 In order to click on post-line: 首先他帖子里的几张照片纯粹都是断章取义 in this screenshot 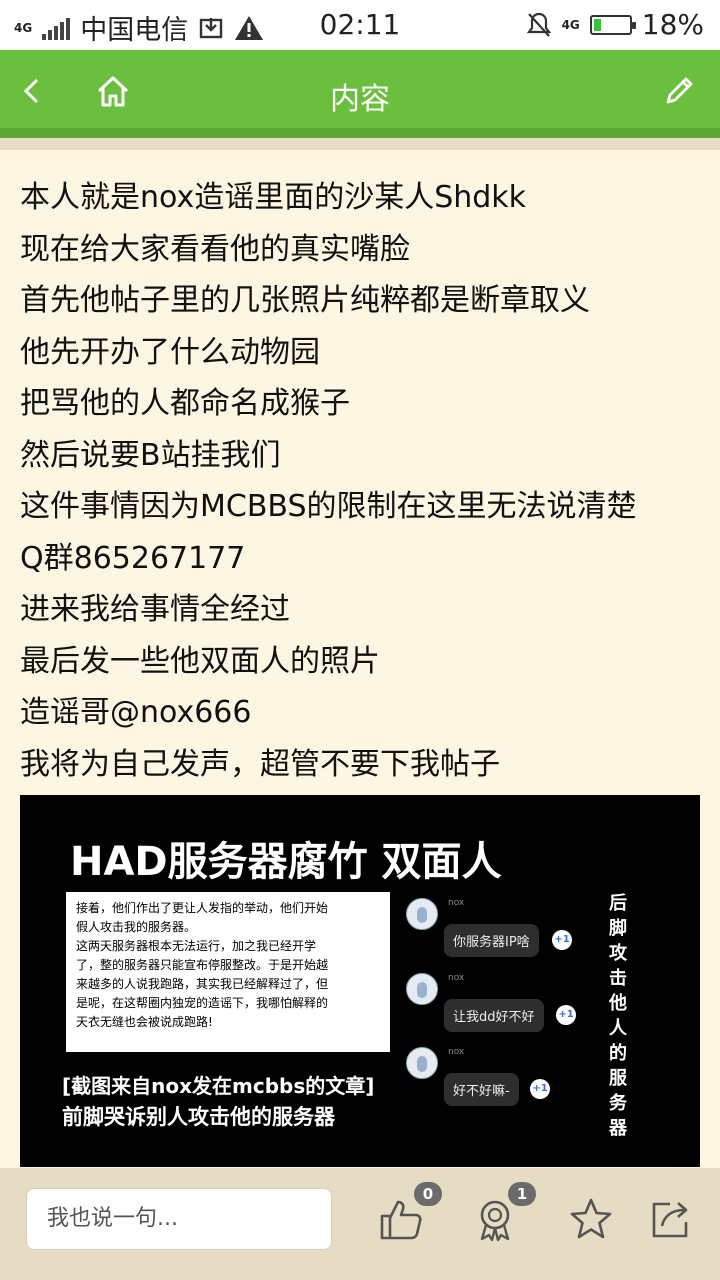, I will do `click(305, 300)`.